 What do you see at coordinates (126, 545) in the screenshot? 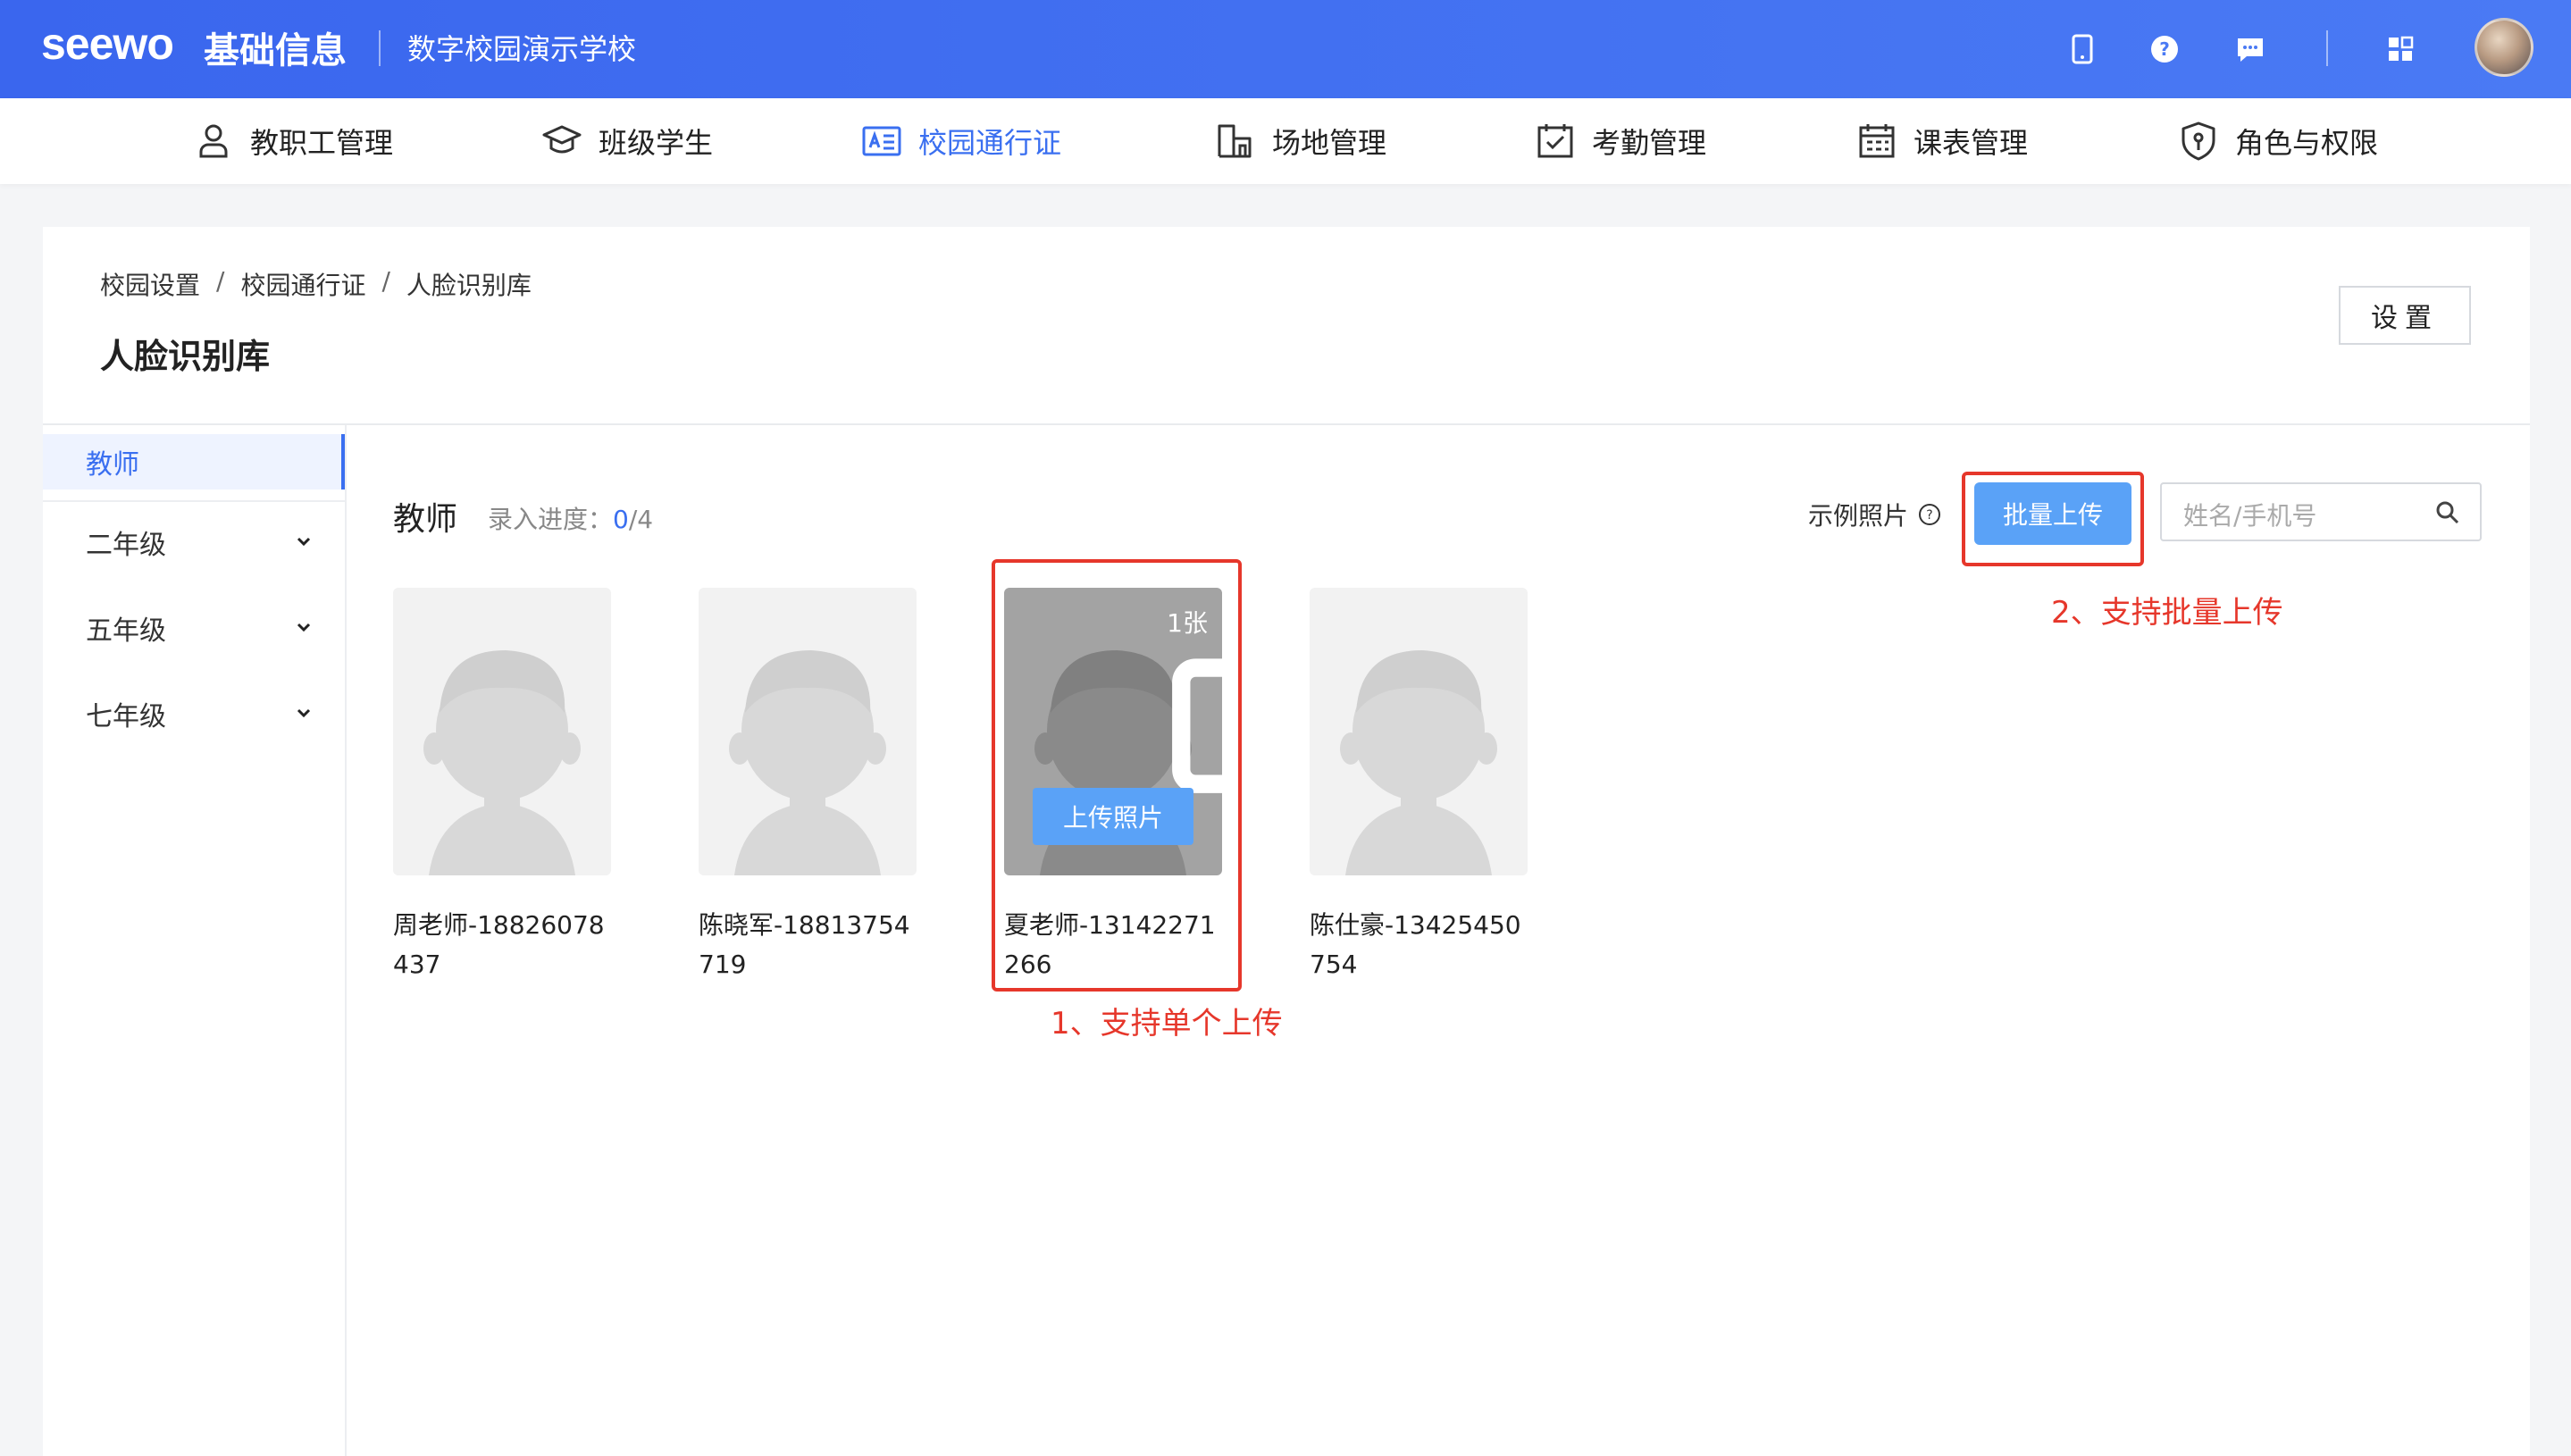
I see `sidebar-item-label: 二年级` at bounding box center [126, 545].